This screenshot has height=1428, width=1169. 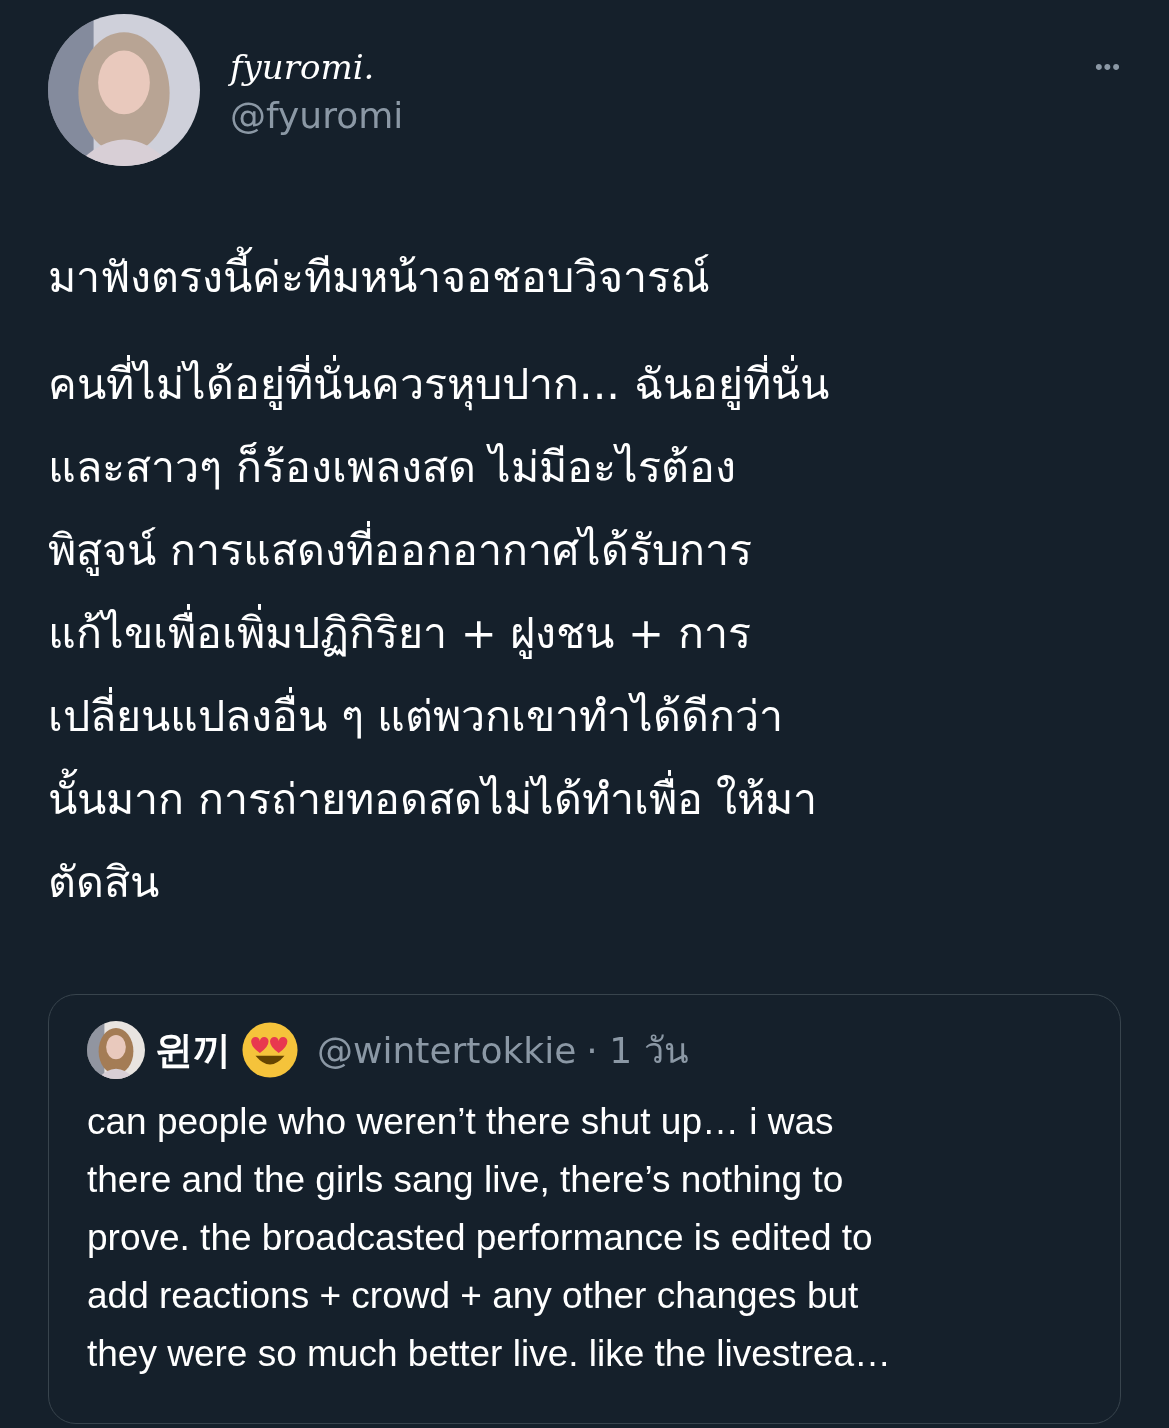 I want to click on tweet-text: มาฟังตรงนี้ค่ะทีมหน้าจอชอบวิจารณ์, so click(x=584, y=277).